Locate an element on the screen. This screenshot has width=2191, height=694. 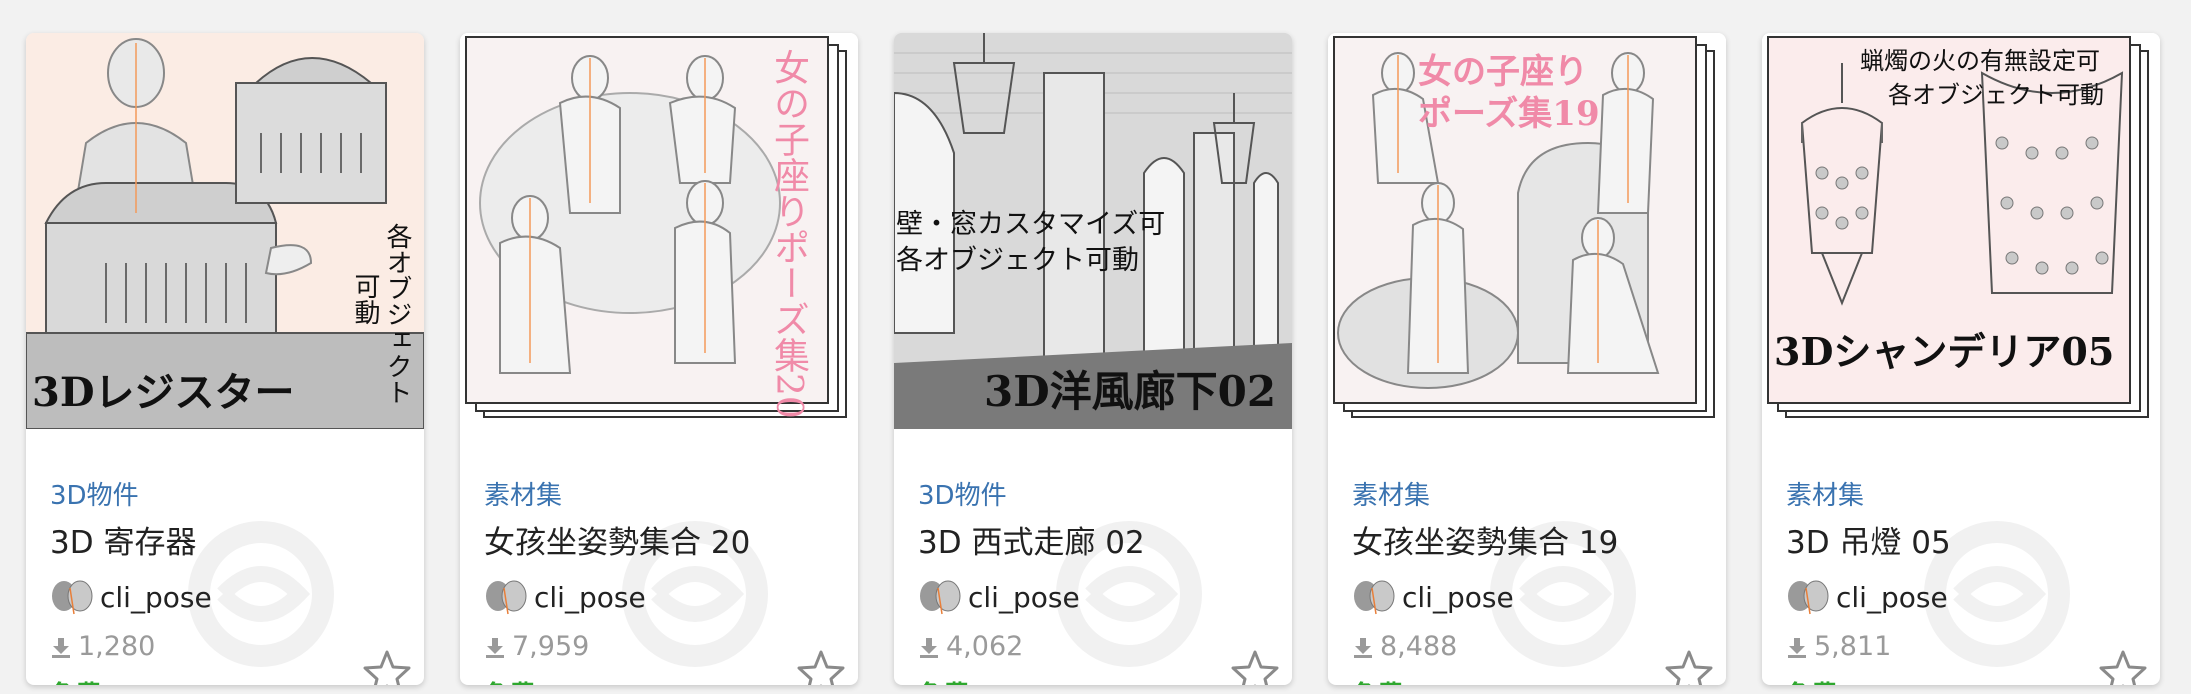
download-count: 4,062 is located at coordinates (970, 646).